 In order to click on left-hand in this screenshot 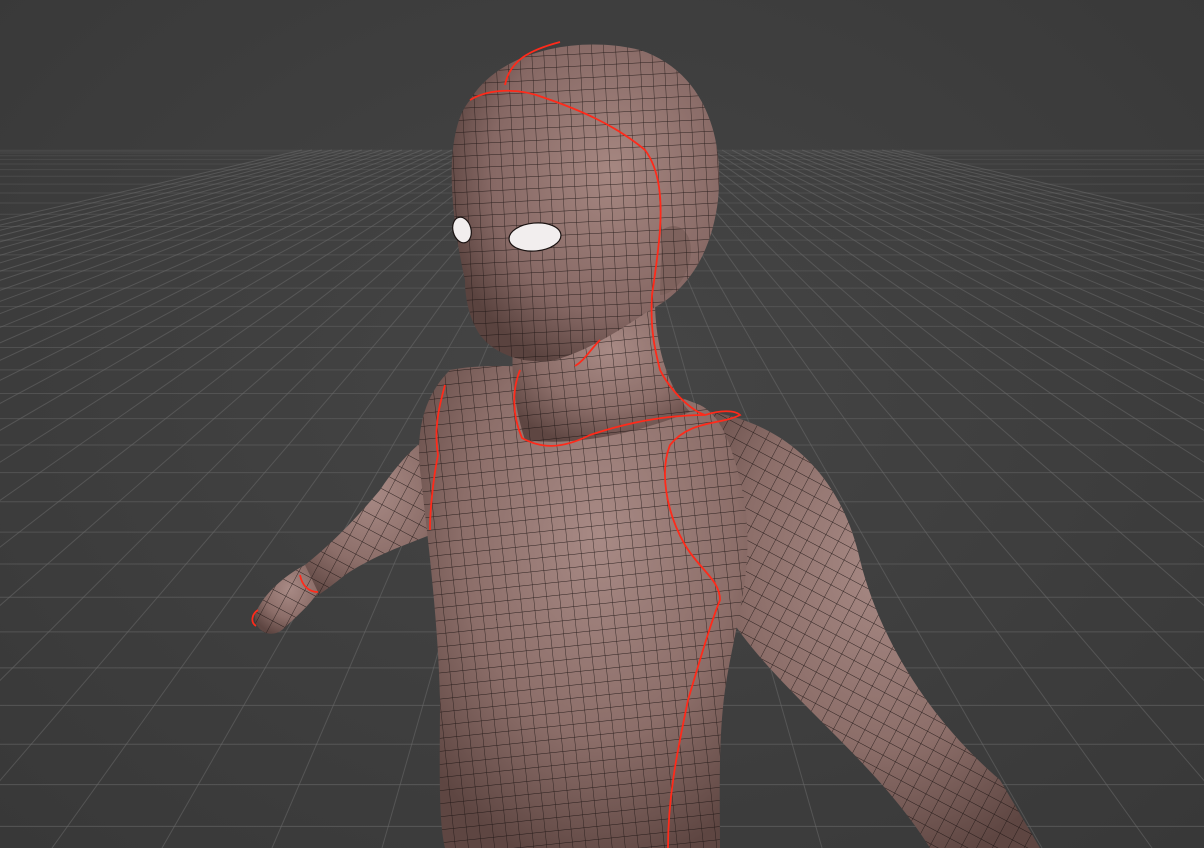, I will do `click(286, 599)`.